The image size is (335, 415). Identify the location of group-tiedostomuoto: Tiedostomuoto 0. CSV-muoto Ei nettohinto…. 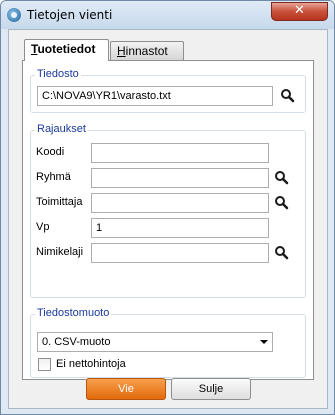
(168, 342).